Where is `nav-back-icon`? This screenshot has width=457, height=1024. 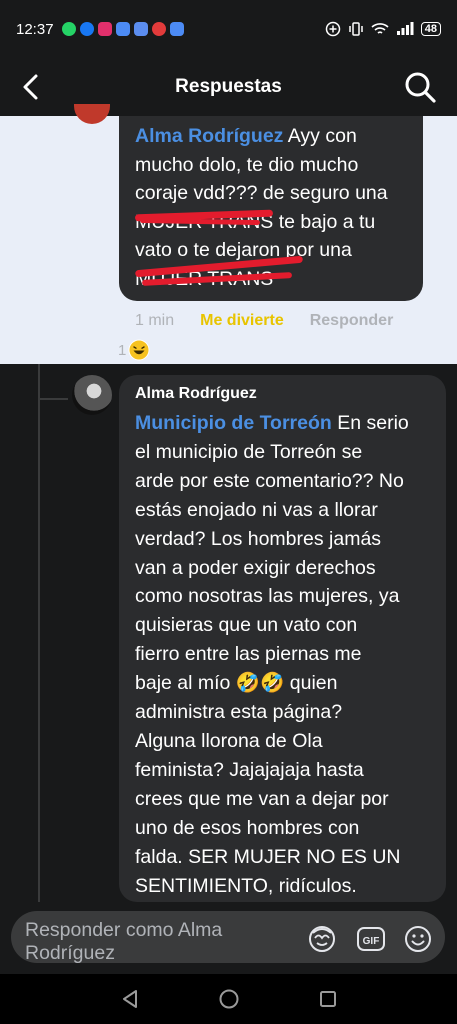 nav-back-icon is located at coordinates (130, 999).